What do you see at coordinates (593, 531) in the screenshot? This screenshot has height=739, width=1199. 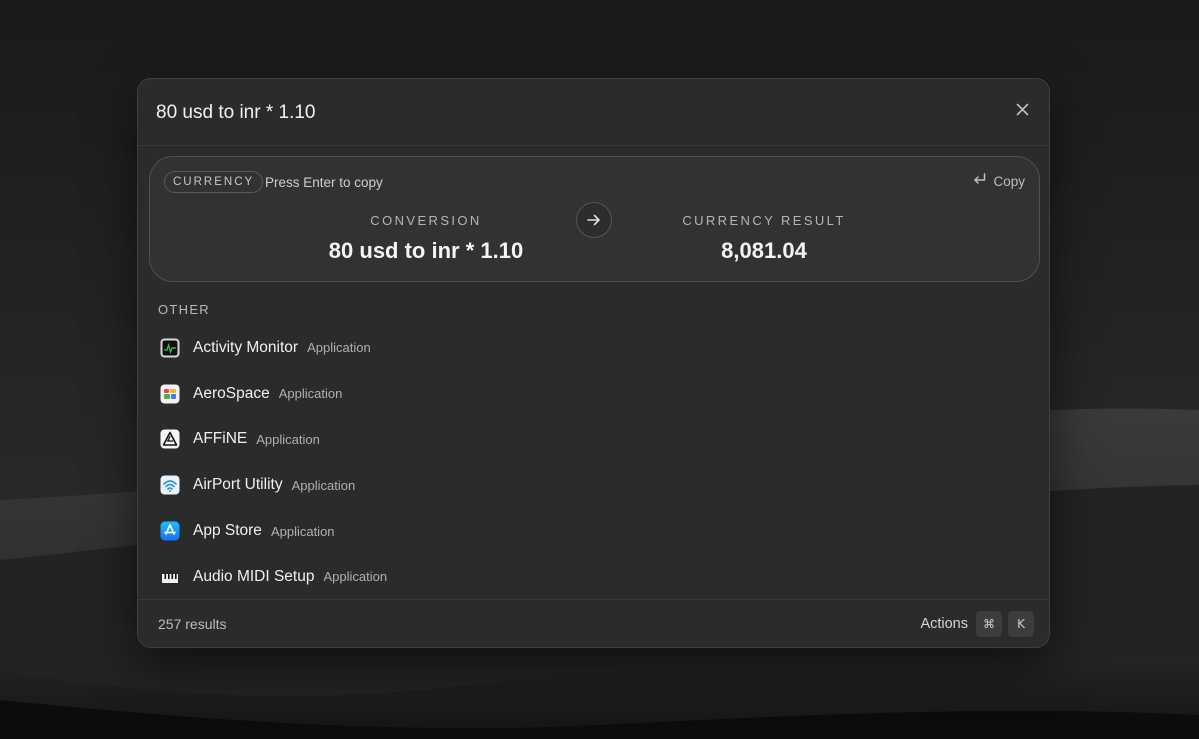 I see `list-item: App Store Application` at bounding box center [593, 531].